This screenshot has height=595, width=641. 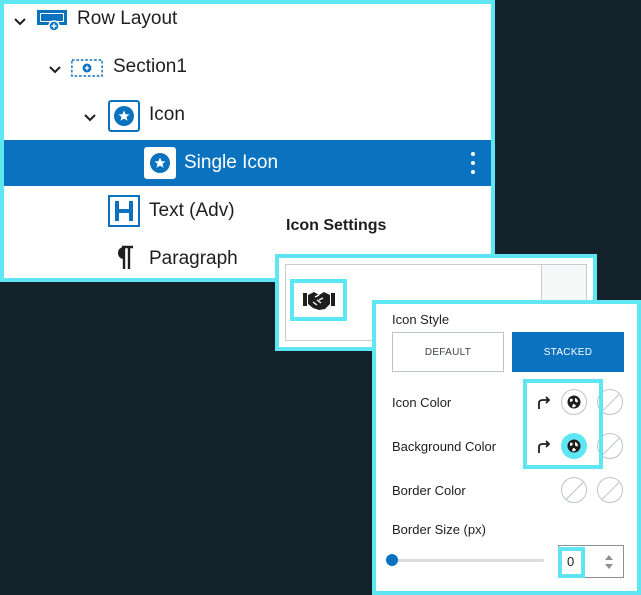 I want to click on row-layout-icon, so click(x=52, y=20).